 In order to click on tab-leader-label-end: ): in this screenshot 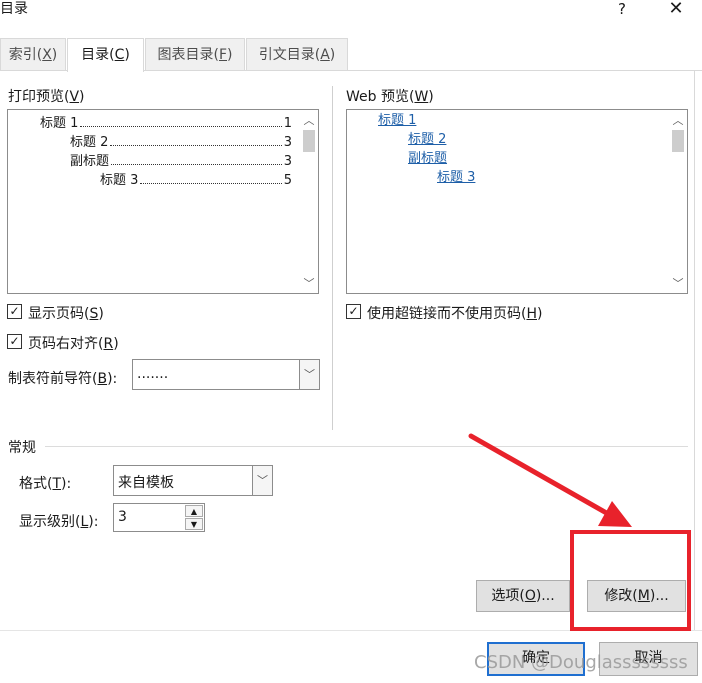, I will do `click(112, 379)`.